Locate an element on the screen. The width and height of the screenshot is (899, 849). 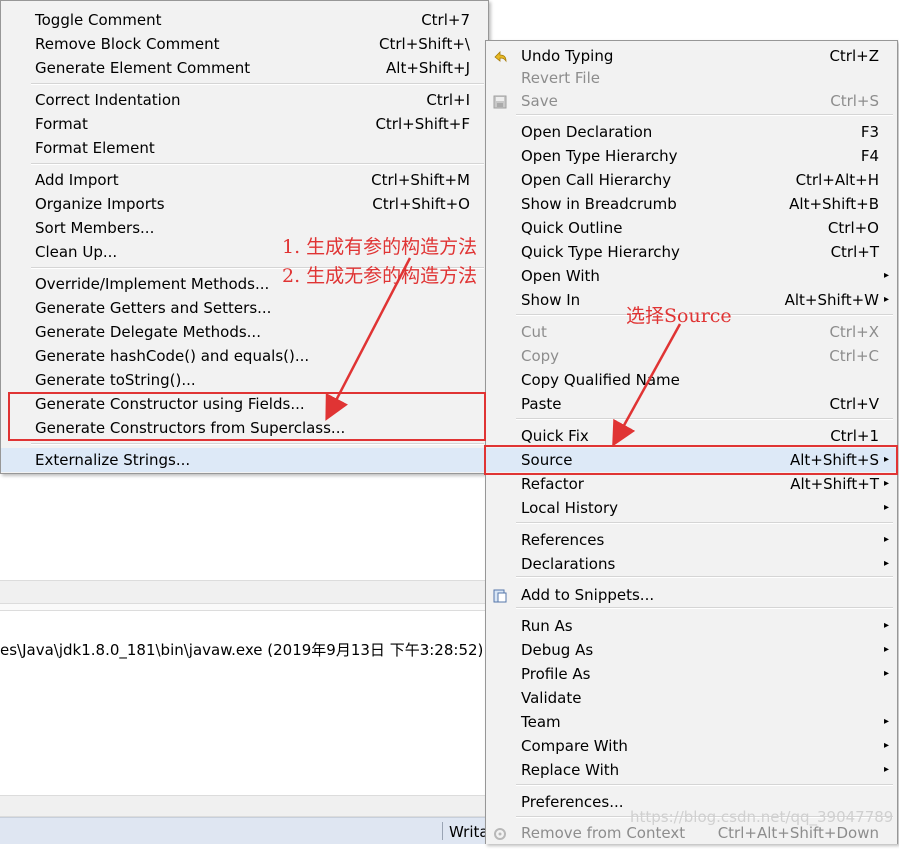
menu-item-label: Undo Typing is located at coordinates (567, 56).